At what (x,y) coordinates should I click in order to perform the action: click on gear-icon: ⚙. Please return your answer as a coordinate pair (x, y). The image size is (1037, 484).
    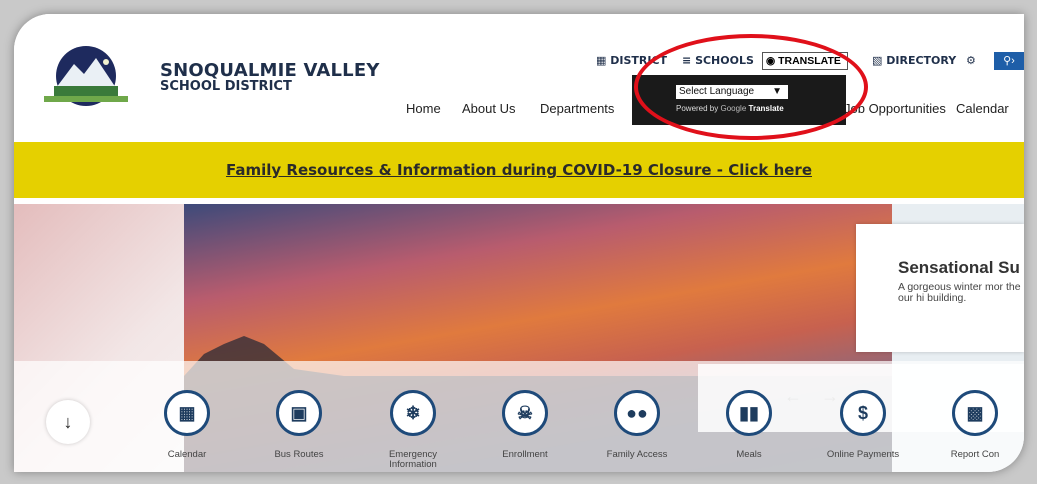
    Looking at the image, I should click on (971, 60).